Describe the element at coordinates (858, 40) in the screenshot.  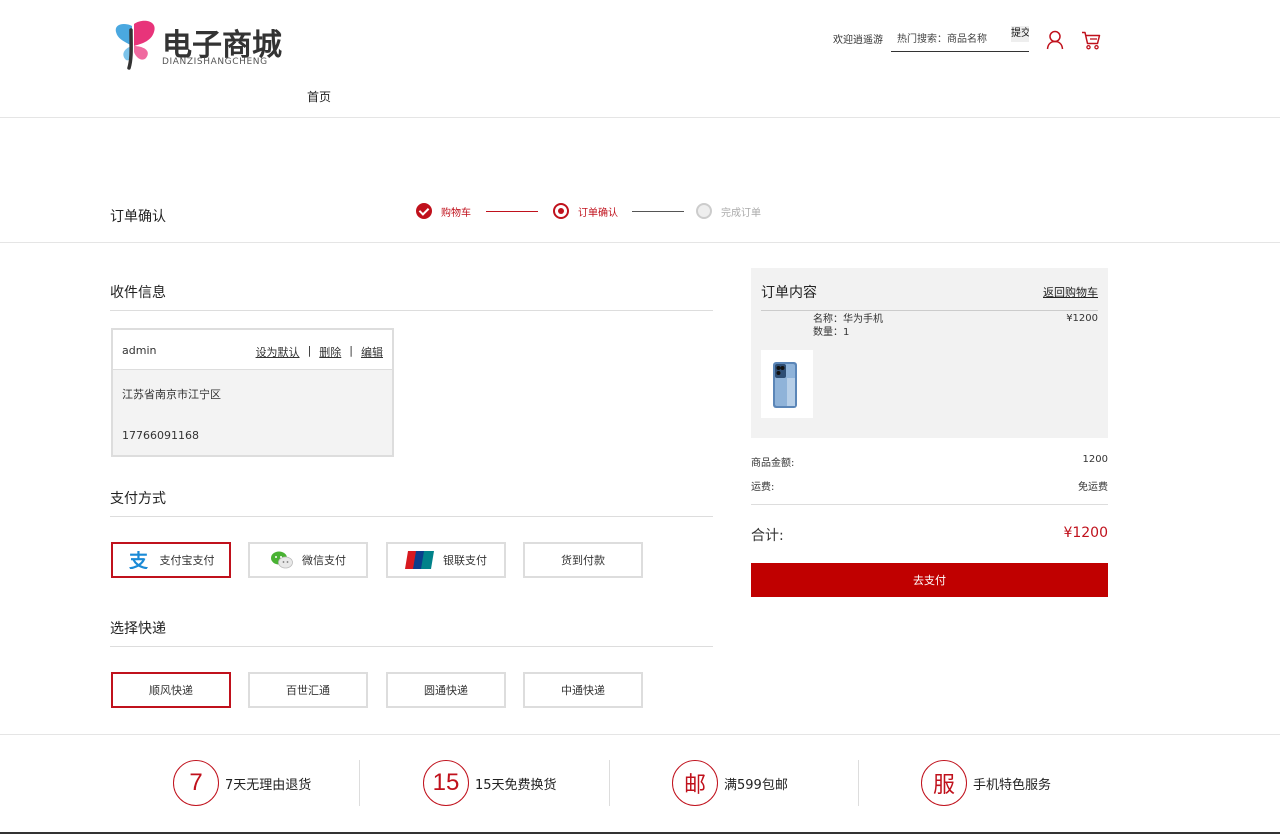
I see `welcome-text: 欢迎逍遥游` at that location.